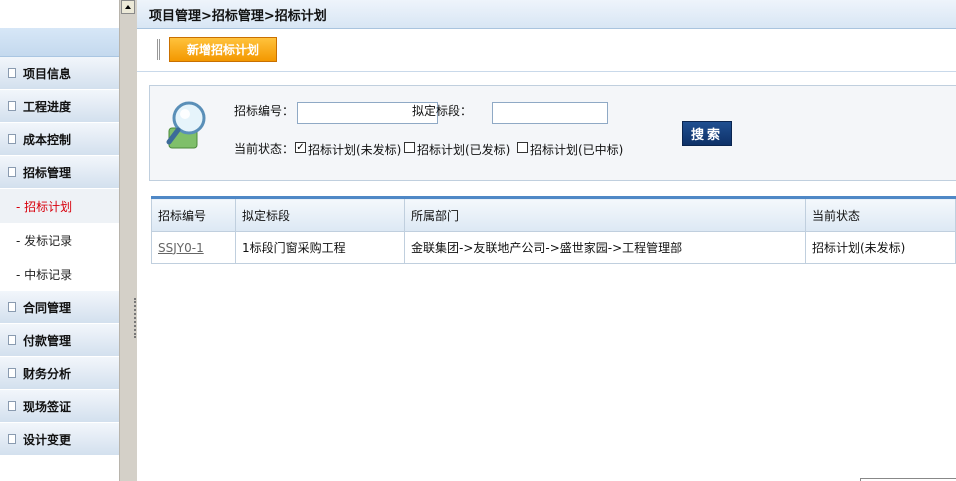  I want to click on sidebar-item-contract: 合同管理, so click(59, 307).